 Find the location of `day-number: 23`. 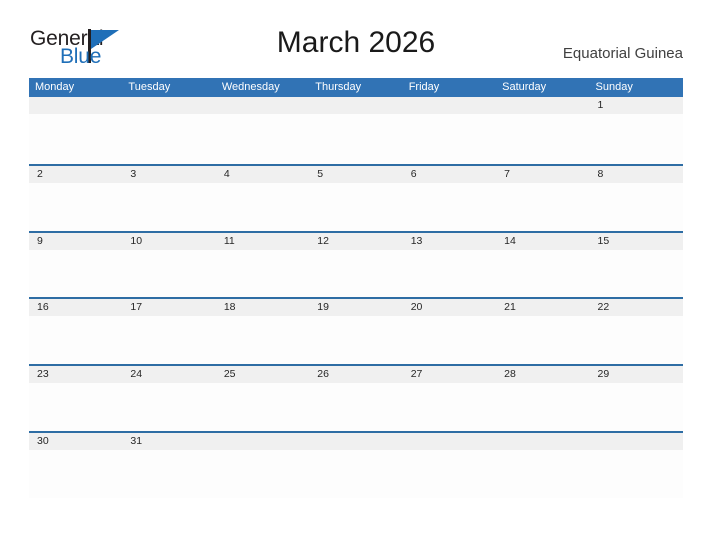

day-number: 23 is located at coordinates (75, 374).